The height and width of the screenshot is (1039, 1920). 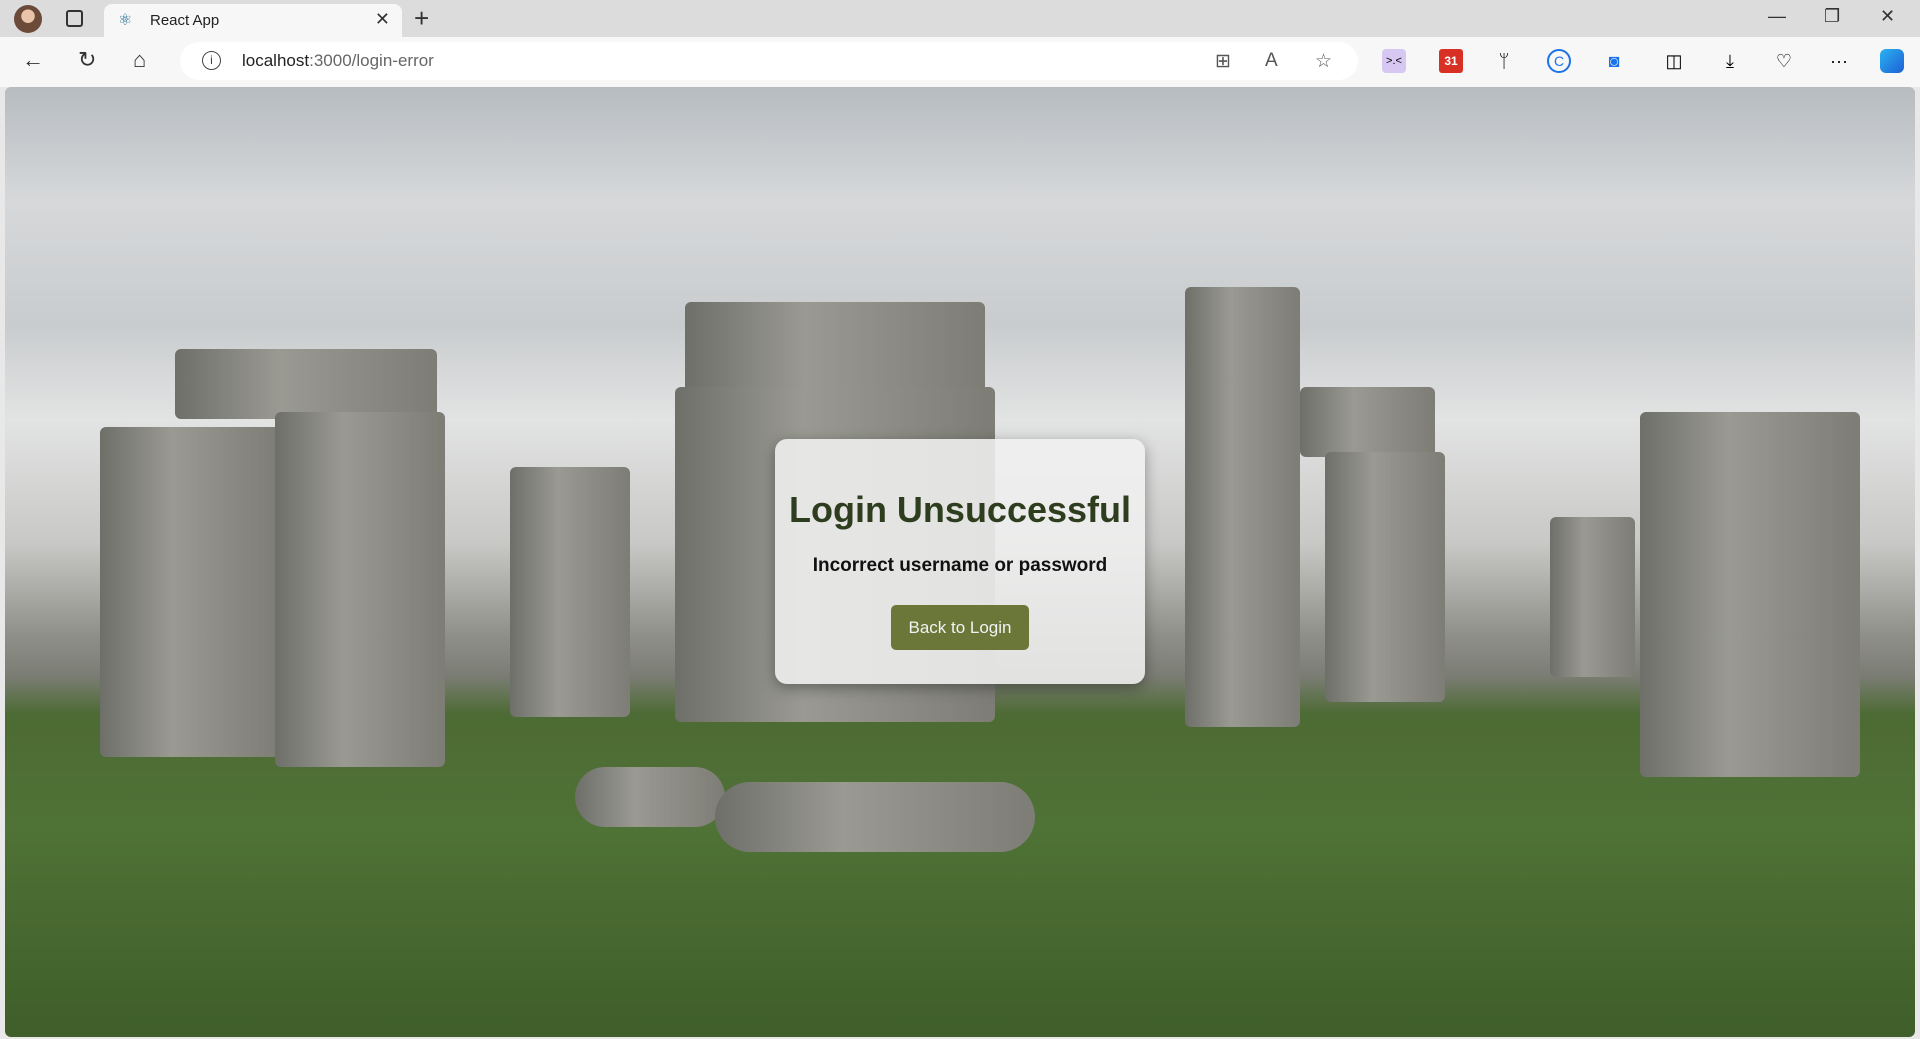 What do you see at coordinates (1504, 61) in the screenshot?
I see `sprout-icon: ᛘ` at bounding box center [1504, 61].